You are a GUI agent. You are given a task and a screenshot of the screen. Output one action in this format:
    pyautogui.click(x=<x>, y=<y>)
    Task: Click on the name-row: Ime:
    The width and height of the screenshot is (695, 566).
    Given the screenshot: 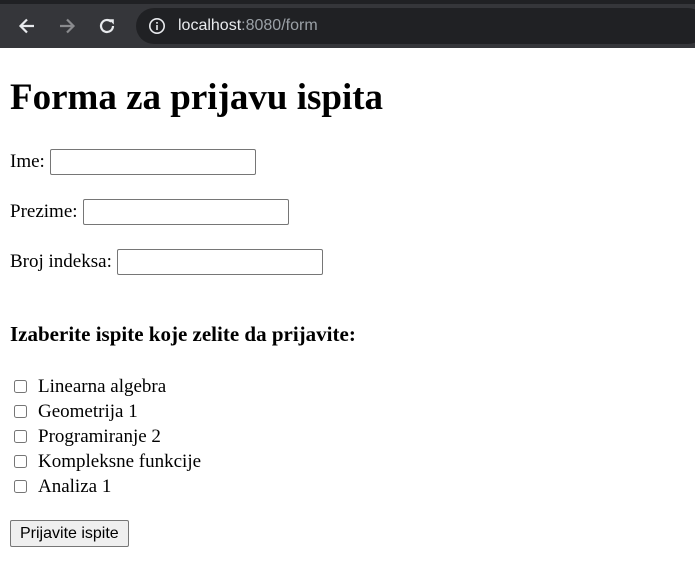 What is the action you would take?
    pyautogui.click(x=133, y=162)
    